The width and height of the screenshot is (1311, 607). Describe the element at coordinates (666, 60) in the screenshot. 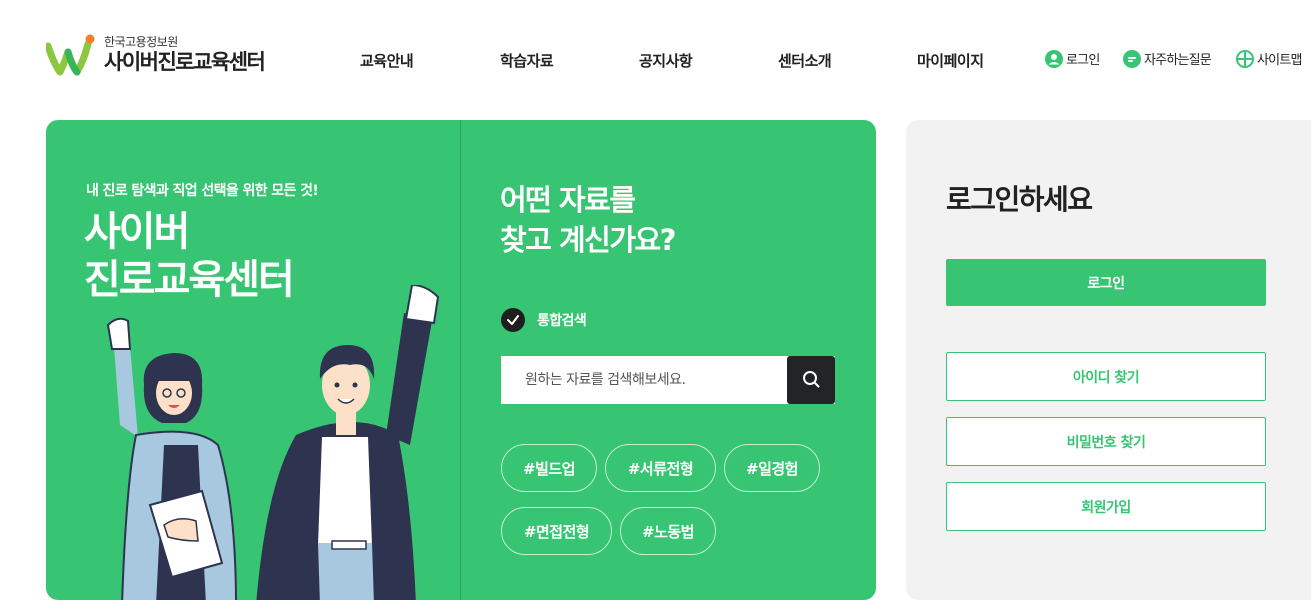

I see `nav-item-notice: 공지사항` at that location.